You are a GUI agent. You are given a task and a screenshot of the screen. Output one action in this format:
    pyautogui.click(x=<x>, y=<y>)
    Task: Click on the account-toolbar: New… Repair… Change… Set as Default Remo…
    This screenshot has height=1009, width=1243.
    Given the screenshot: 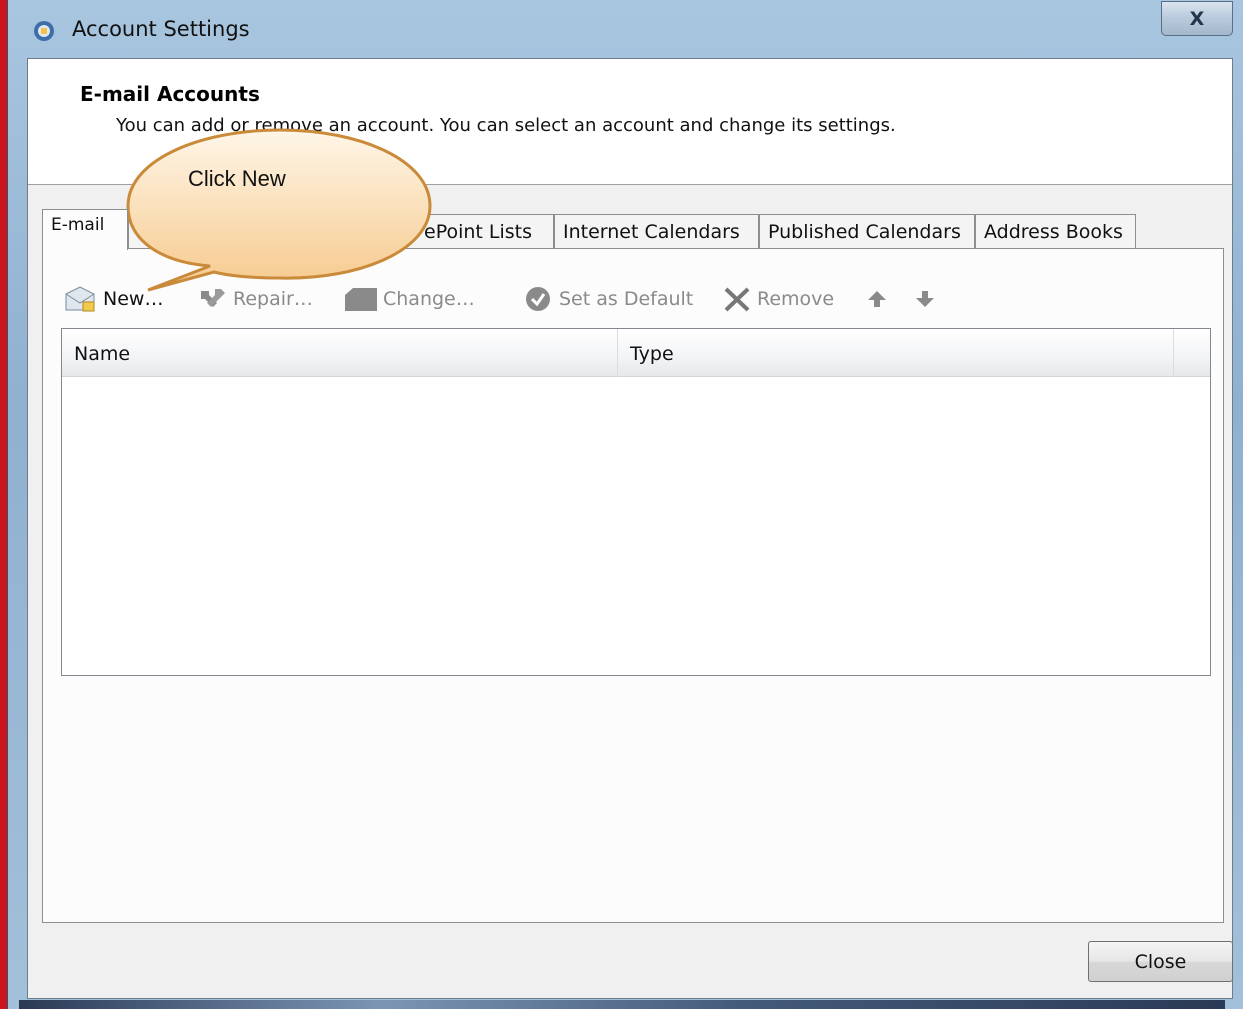 What is the action you would take?
    pyautogui.click(x=563, y=299)
    